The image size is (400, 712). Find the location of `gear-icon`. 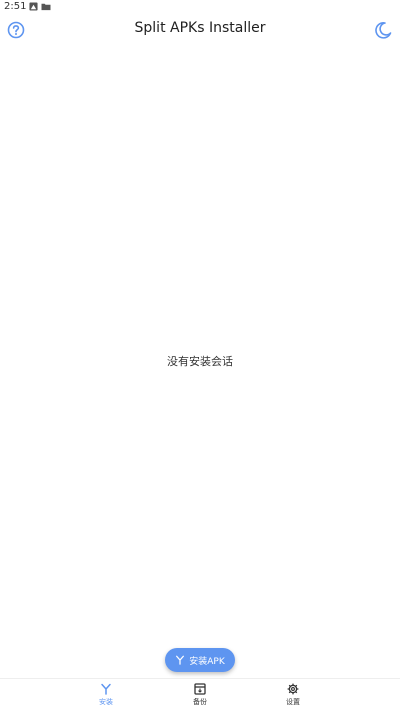

gear-icon is located at coordinates (293, 689).